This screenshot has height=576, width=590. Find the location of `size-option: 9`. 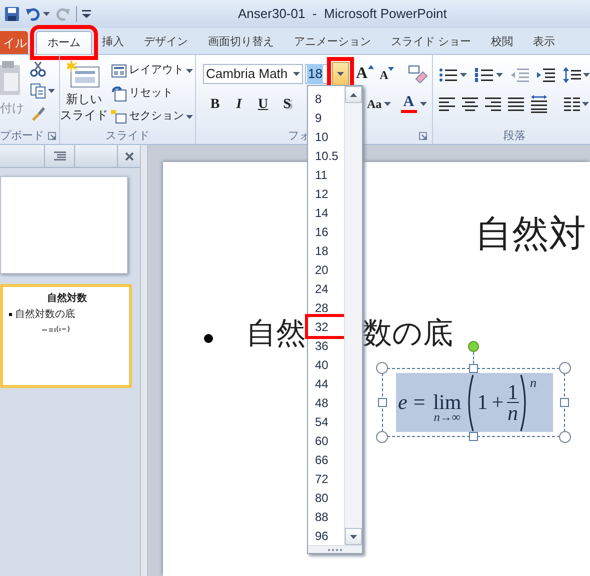

size-option: 9 is located at coordinates (326, 117).